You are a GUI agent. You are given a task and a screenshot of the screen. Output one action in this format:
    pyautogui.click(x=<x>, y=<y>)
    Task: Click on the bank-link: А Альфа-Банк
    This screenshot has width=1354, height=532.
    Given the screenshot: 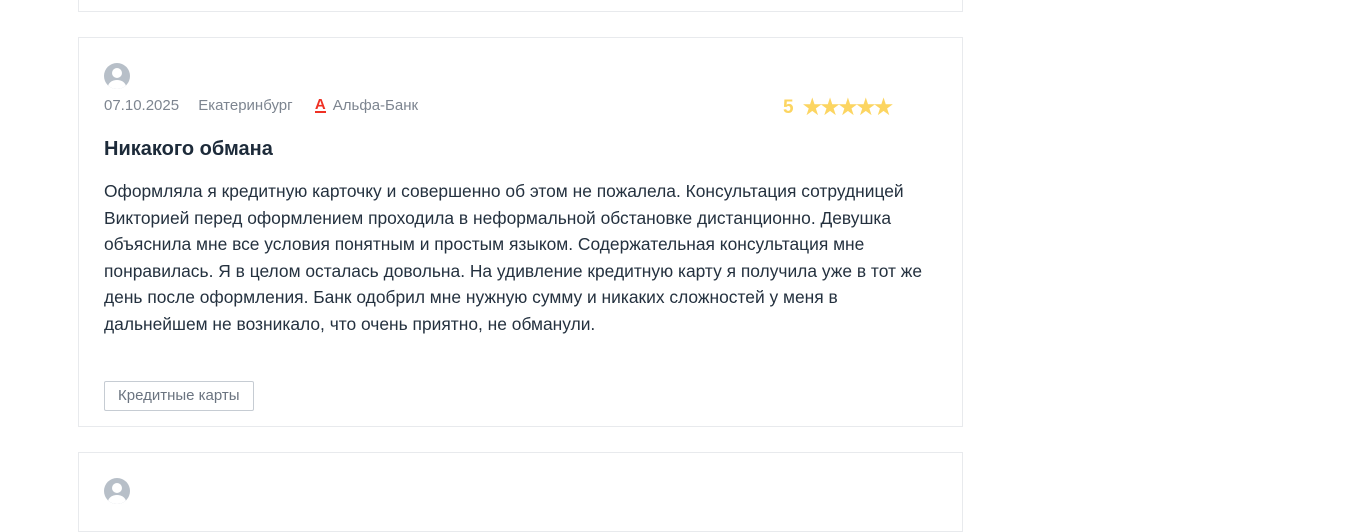 What is the action you would take?
    pyautogui.click(x=366, y=105)
    